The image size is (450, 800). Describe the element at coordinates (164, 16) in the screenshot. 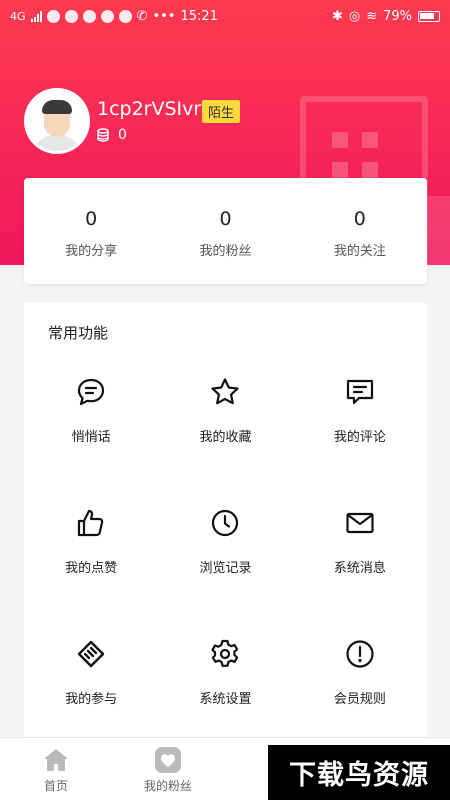

I see `more-icon: •••` at that location.